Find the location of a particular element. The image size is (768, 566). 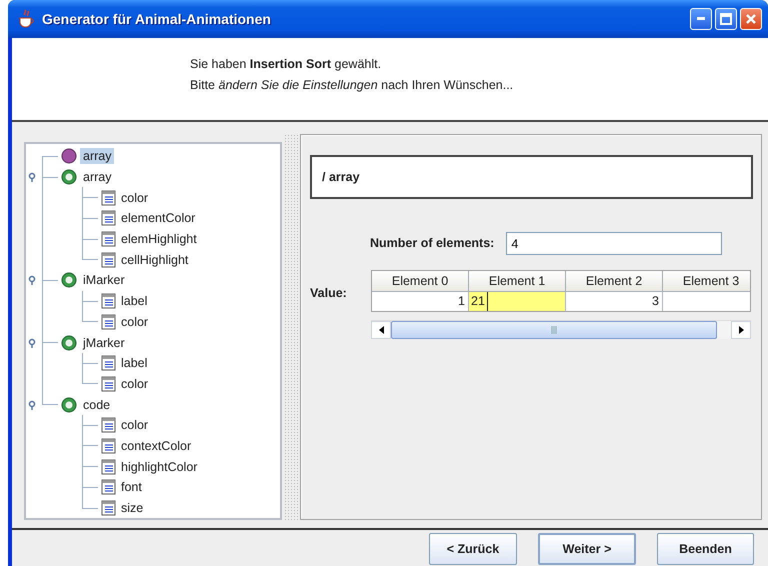

maximize-button is located at coordinates (726, 19).